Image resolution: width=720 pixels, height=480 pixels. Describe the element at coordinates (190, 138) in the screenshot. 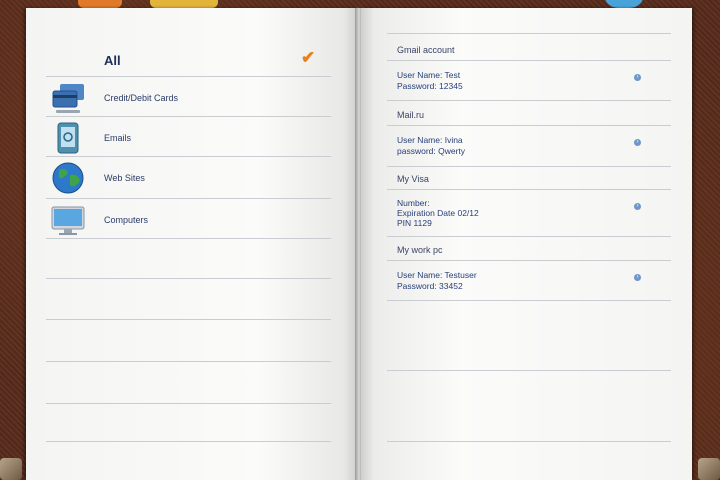

I see `category-emails: Emails` at that location.